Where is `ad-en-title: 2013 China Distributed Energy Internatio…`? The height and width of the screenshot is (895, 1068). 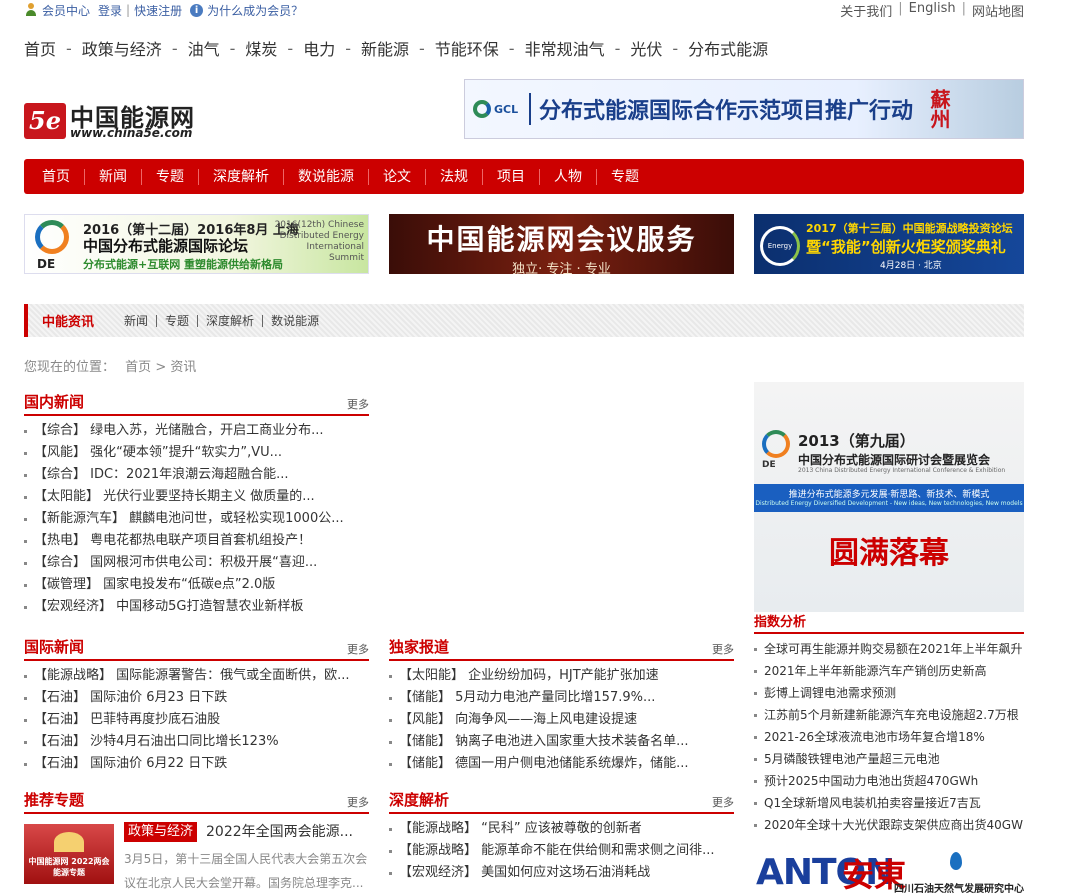
ad-en-title: 2013 China Distributed Energy Internatio… is located at coordinates (902, 470).